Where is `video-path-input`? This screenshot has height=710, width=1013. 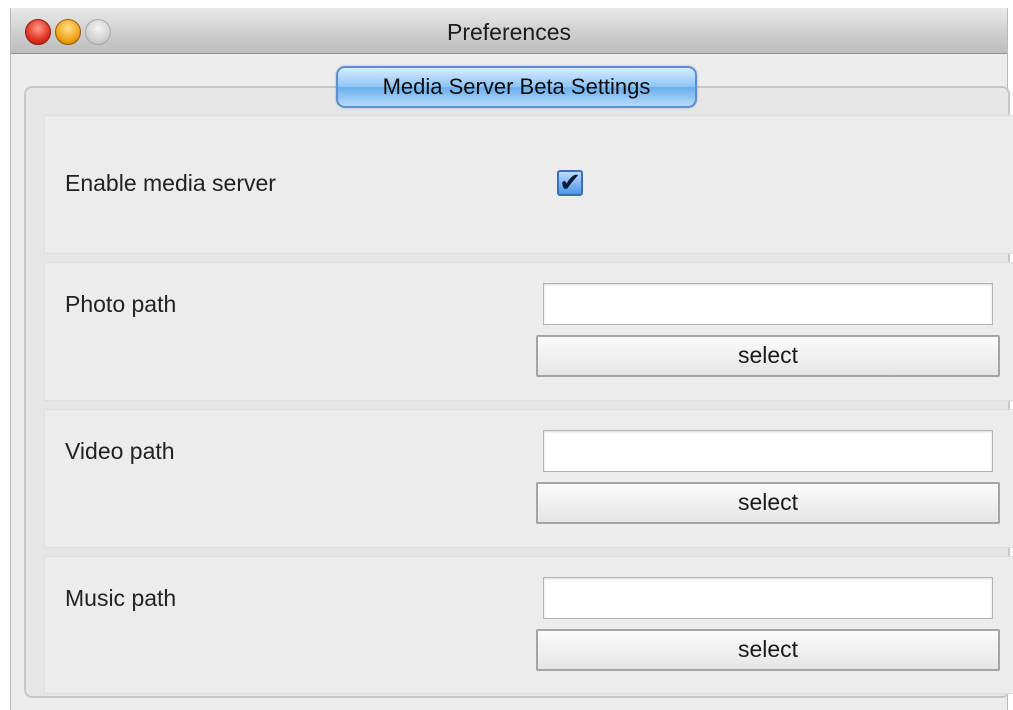
video-path-input is located at coordinates (768, 451).